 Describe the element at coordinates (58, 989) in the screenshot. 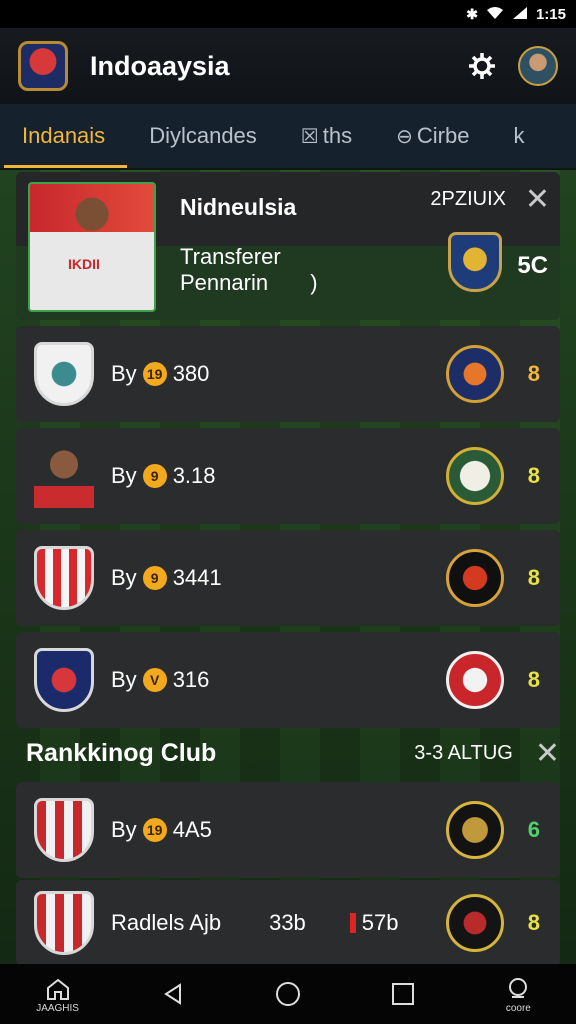

I see `home-icon` at that location.